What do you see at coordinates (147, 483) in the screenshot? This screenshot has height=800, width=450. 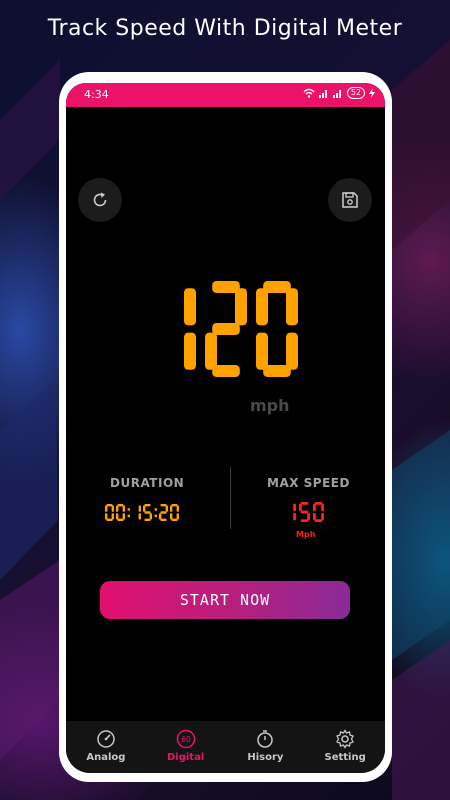 I see `duration-label: DURATION` at bounding box center [147, 483].